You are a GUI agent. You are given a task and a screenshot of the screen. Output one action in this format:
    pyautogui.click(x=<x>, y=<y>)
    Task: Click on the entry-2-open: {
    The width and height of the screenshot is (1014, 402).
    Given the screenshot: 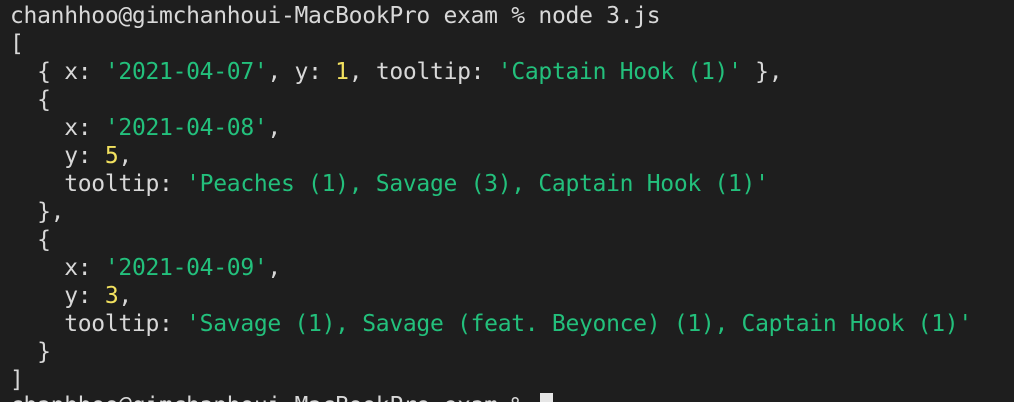 What is the action you would take?
    pyautogui.click(x=30, y=240)
    